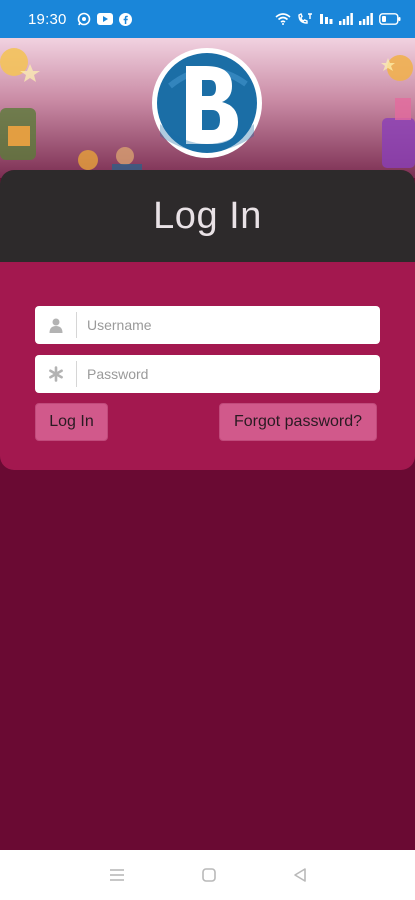 The height and width of the screenshot is (900, 415). What do you see at coordinates (300, 875) in the screenshot?
I see `back-icon` at bounding box center [300, 875].